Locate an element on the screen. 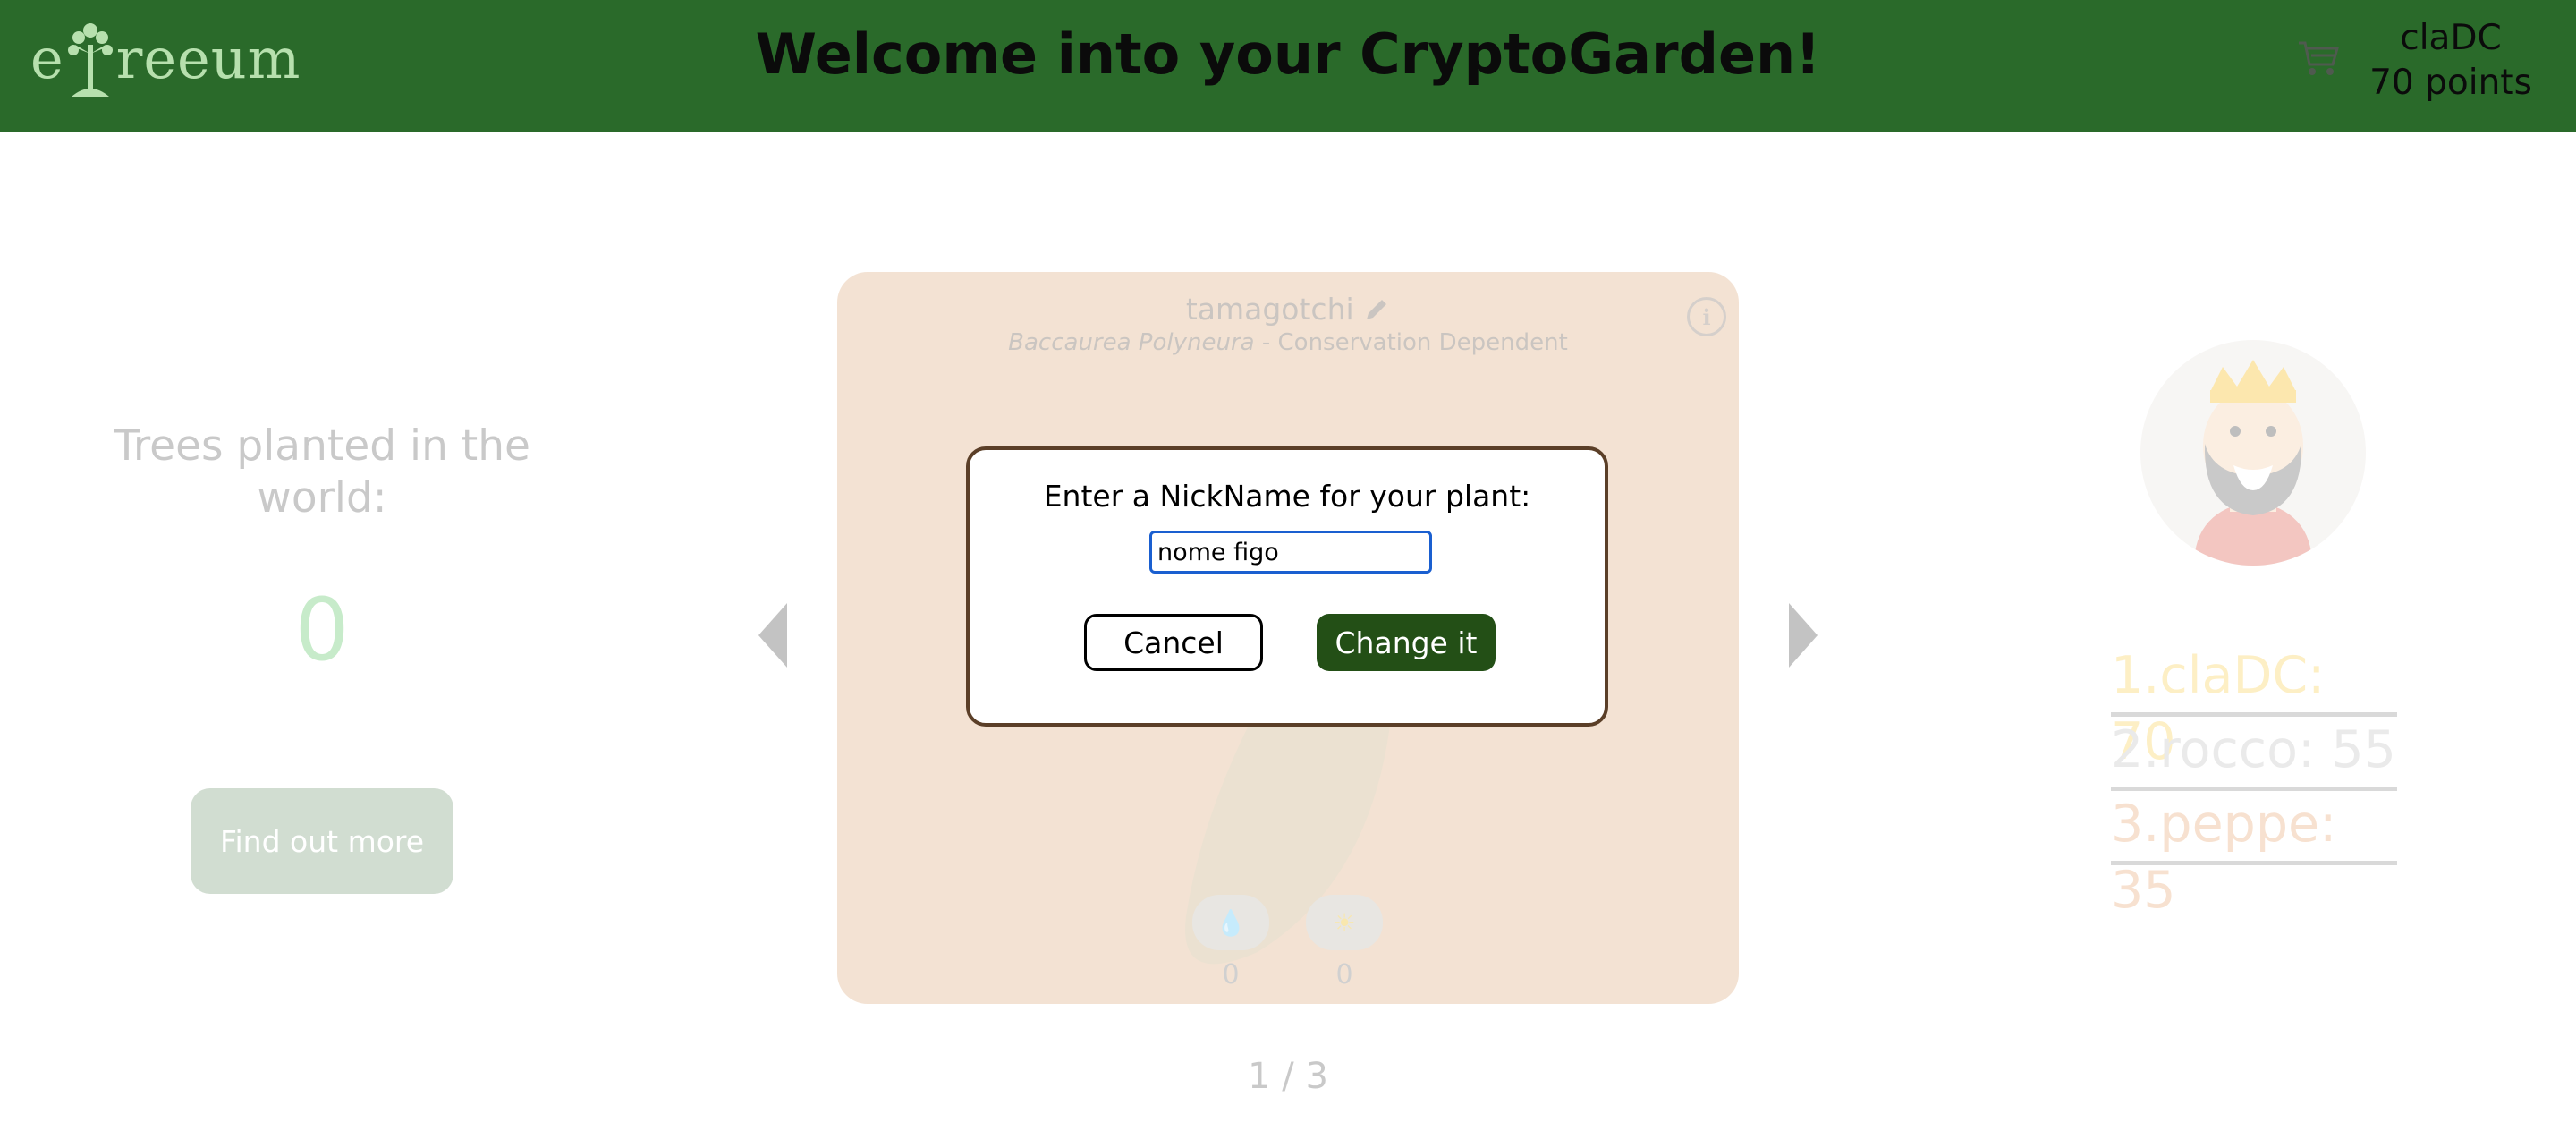 The image size is (2576, 1131). pencil-icon is located at coordinates (1376, 309).